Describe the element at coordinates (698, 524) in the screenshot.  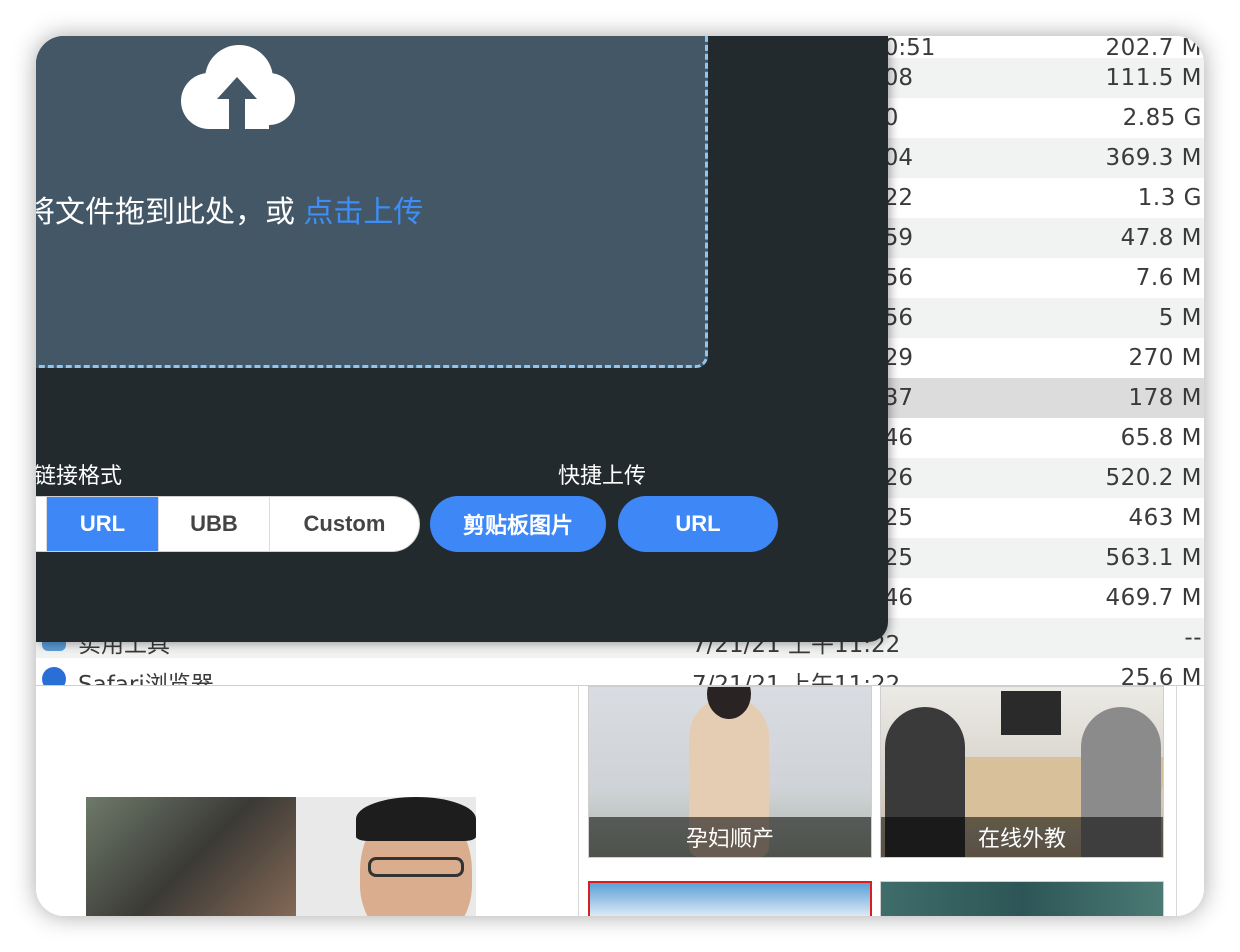
I see `url-upload-button: URL` at that location.